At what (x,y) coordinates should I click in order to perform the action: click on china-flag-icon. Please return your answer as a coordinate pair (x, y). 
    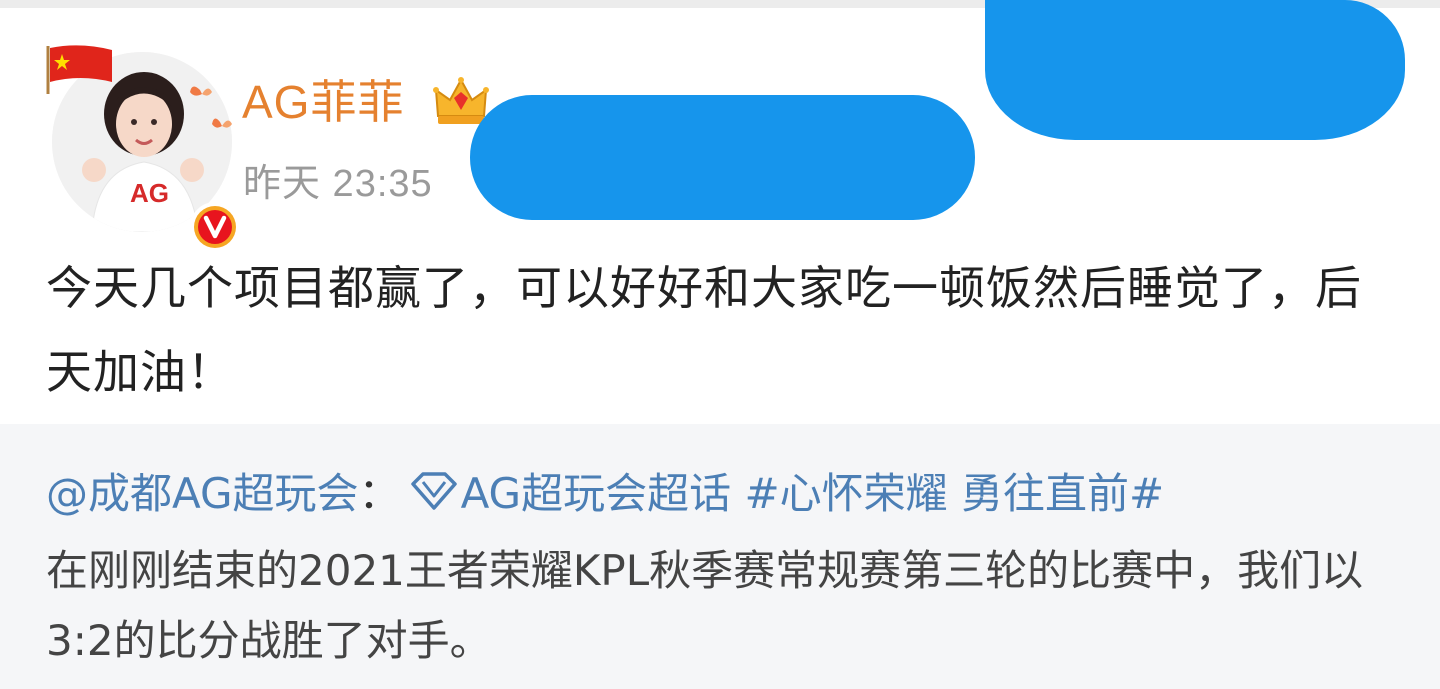
    Looking at the image, I should click on (79, 69).